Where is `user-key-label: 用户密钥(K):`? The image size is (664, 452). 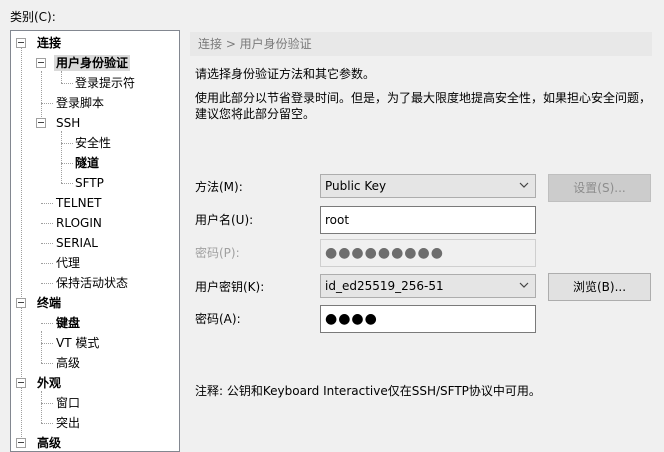 user-key-label: 用户密钥(K): is located at coordinates (230, 287).